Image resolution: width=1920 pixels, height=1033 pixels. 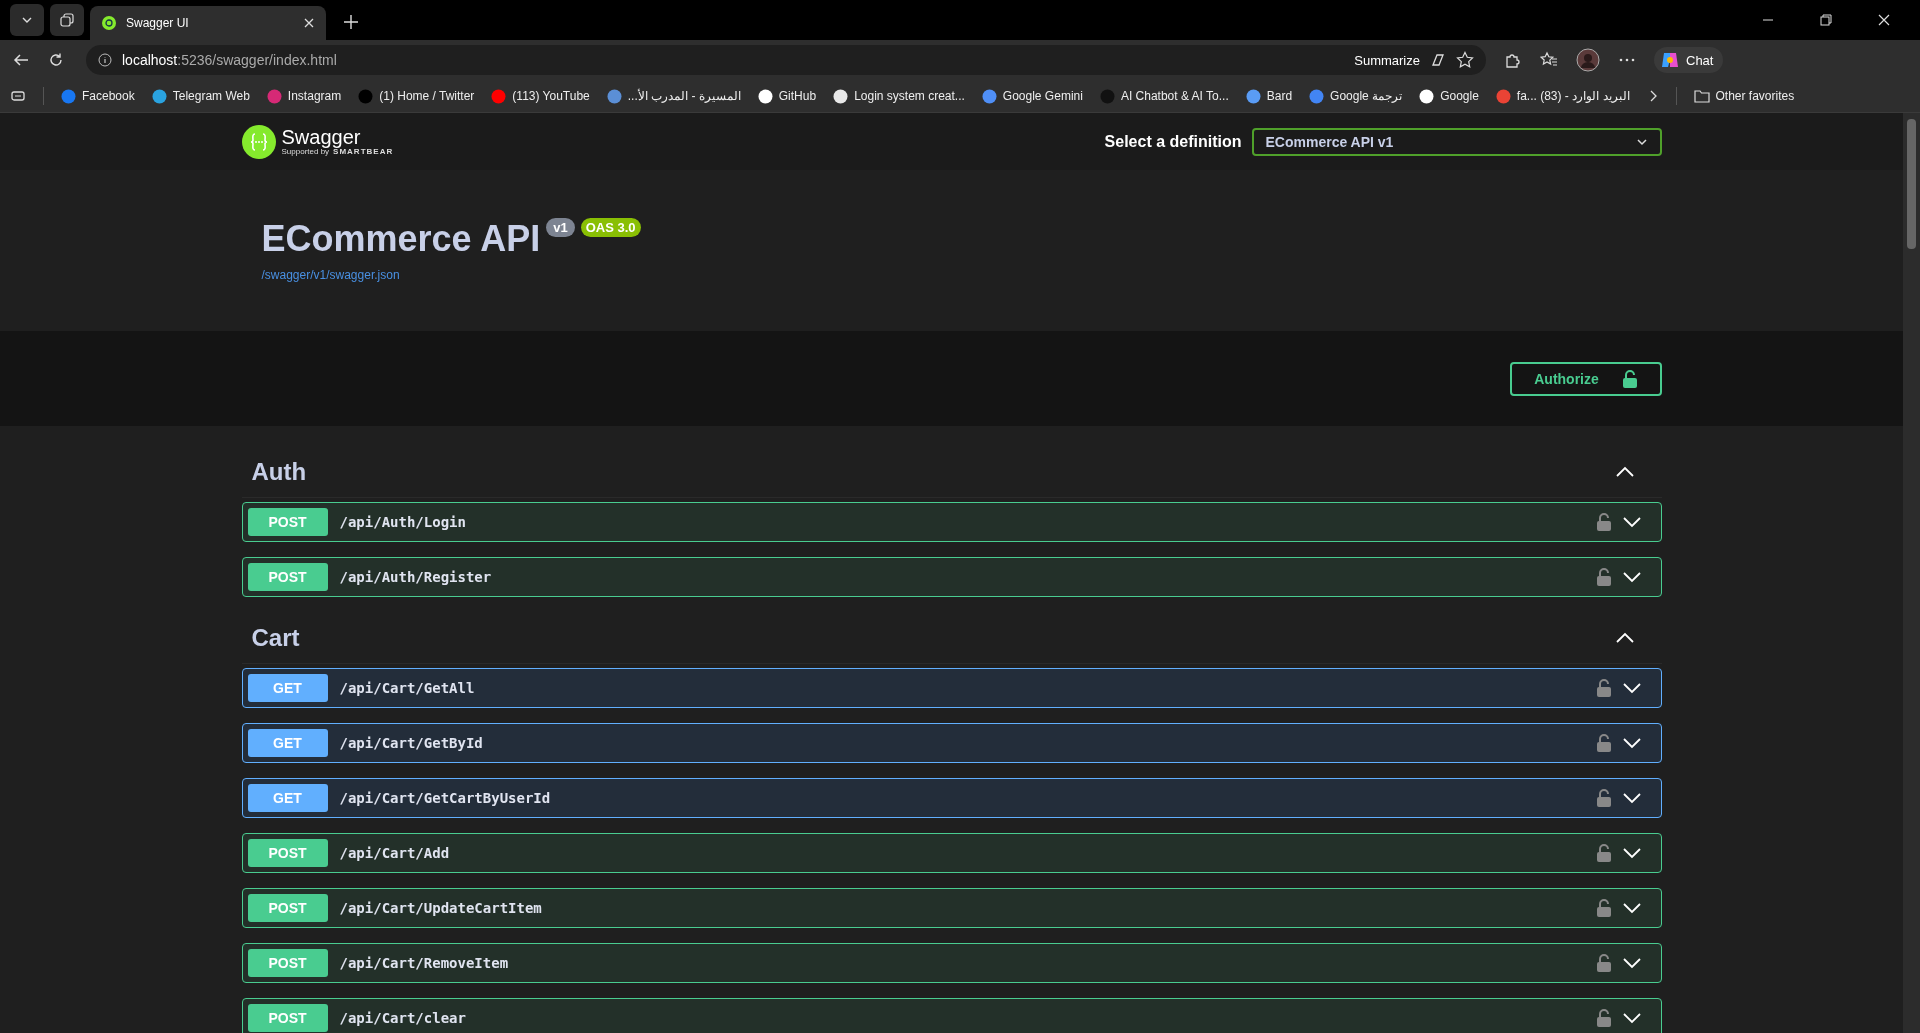 I want to click on definition-select: ECommerce API v1, so click(x=1456, y=141).